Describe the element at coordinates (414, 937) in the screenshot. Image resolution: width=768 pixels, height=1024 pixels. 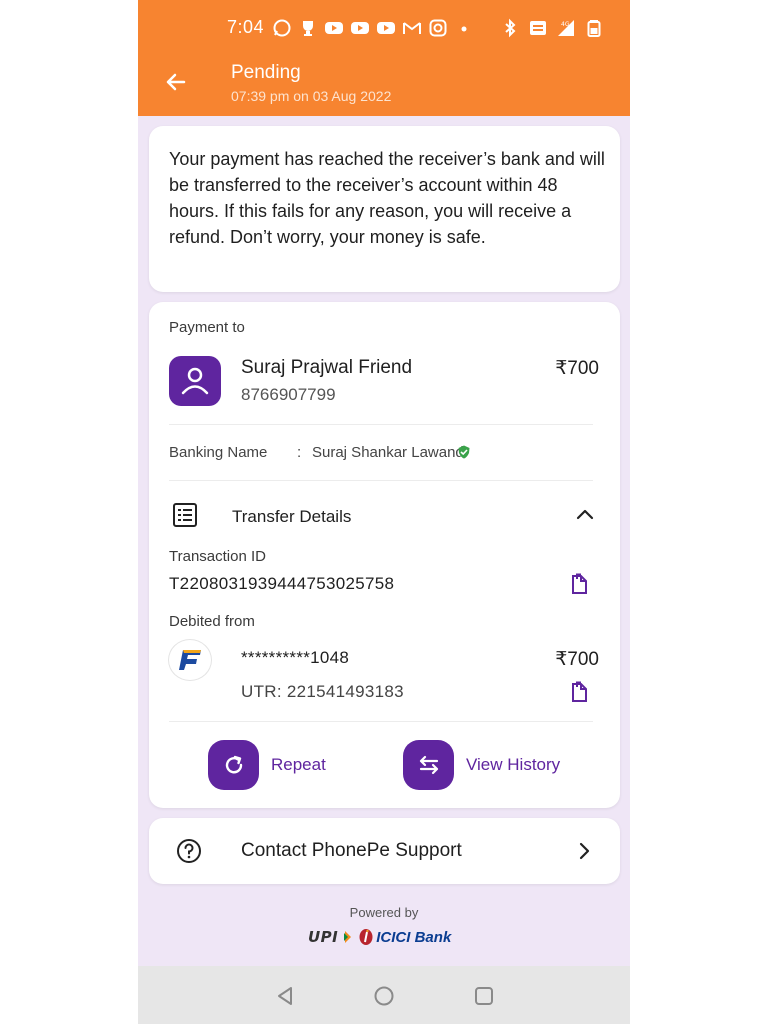
I see `icici-bank-text: ICICI Bank` at that location.